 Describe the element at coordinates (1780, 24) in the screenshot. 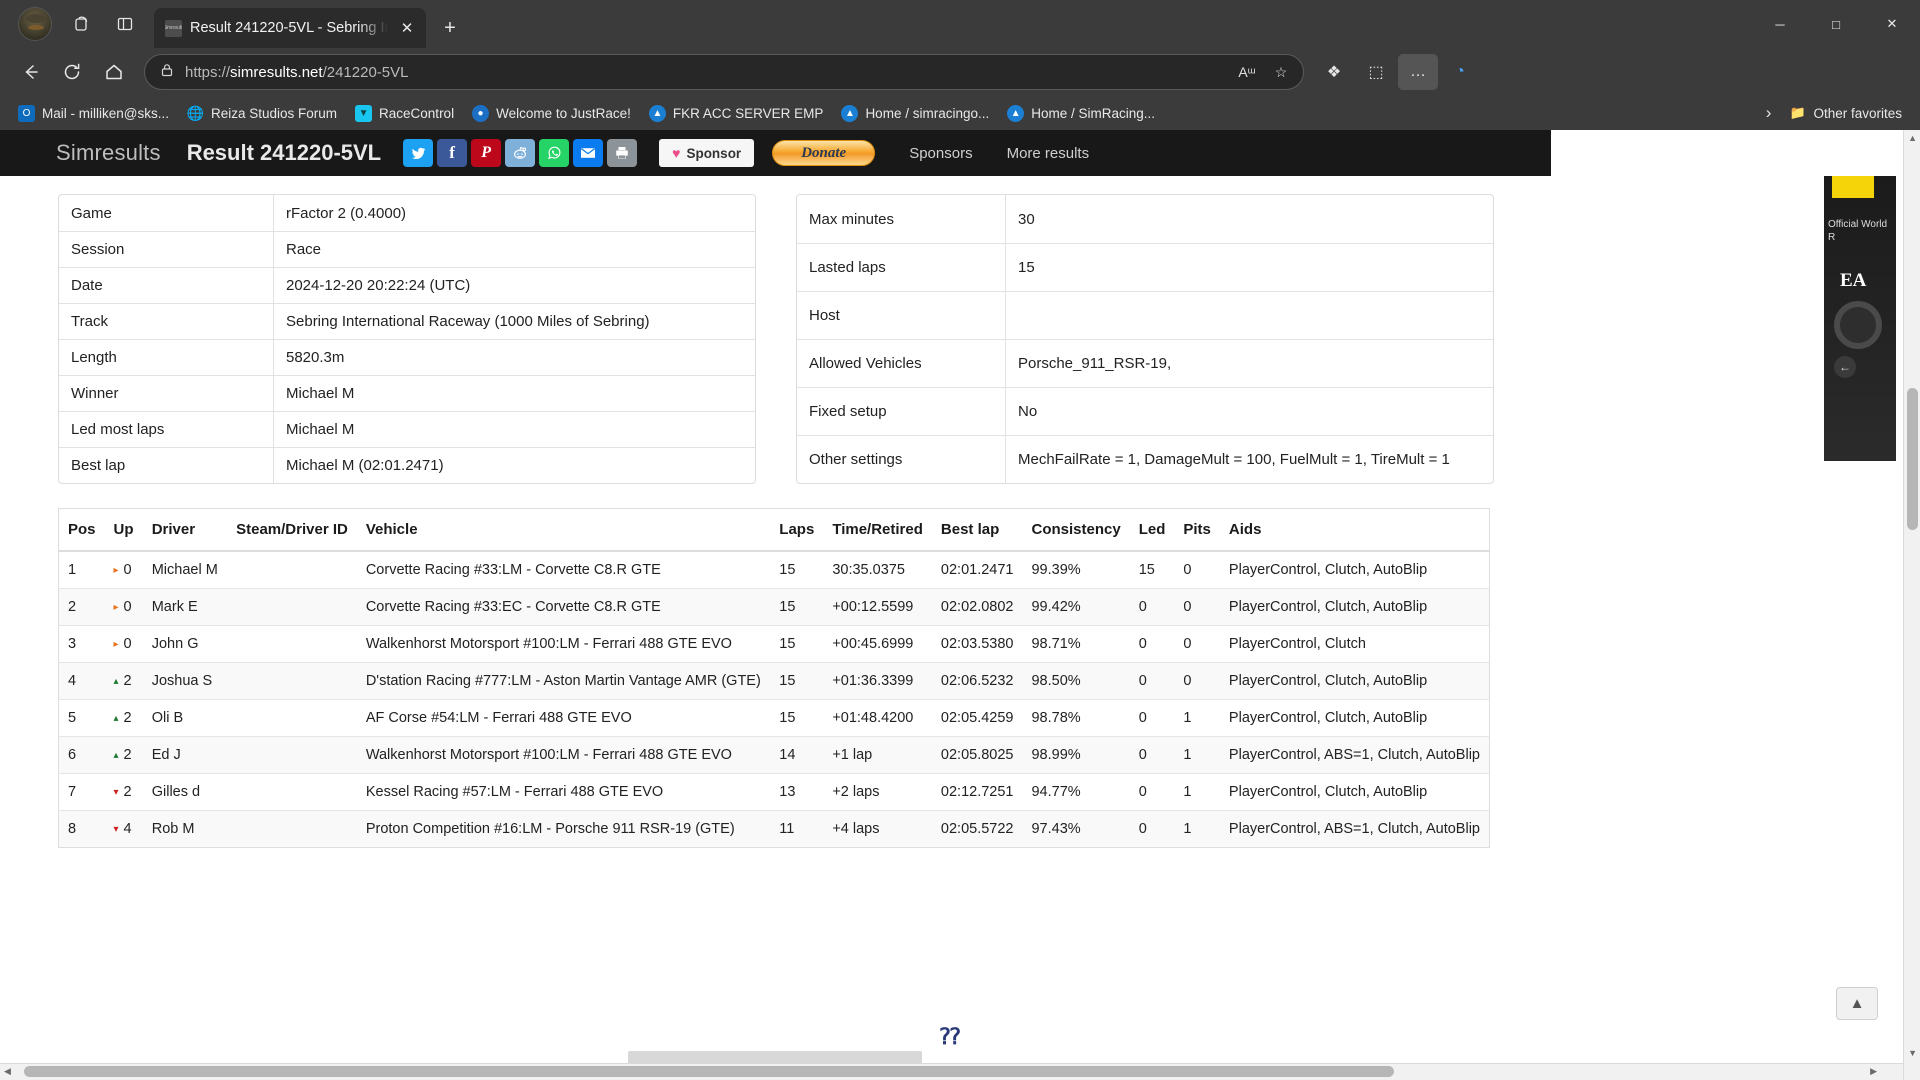

I see `minimize-icon: ─` at that location.